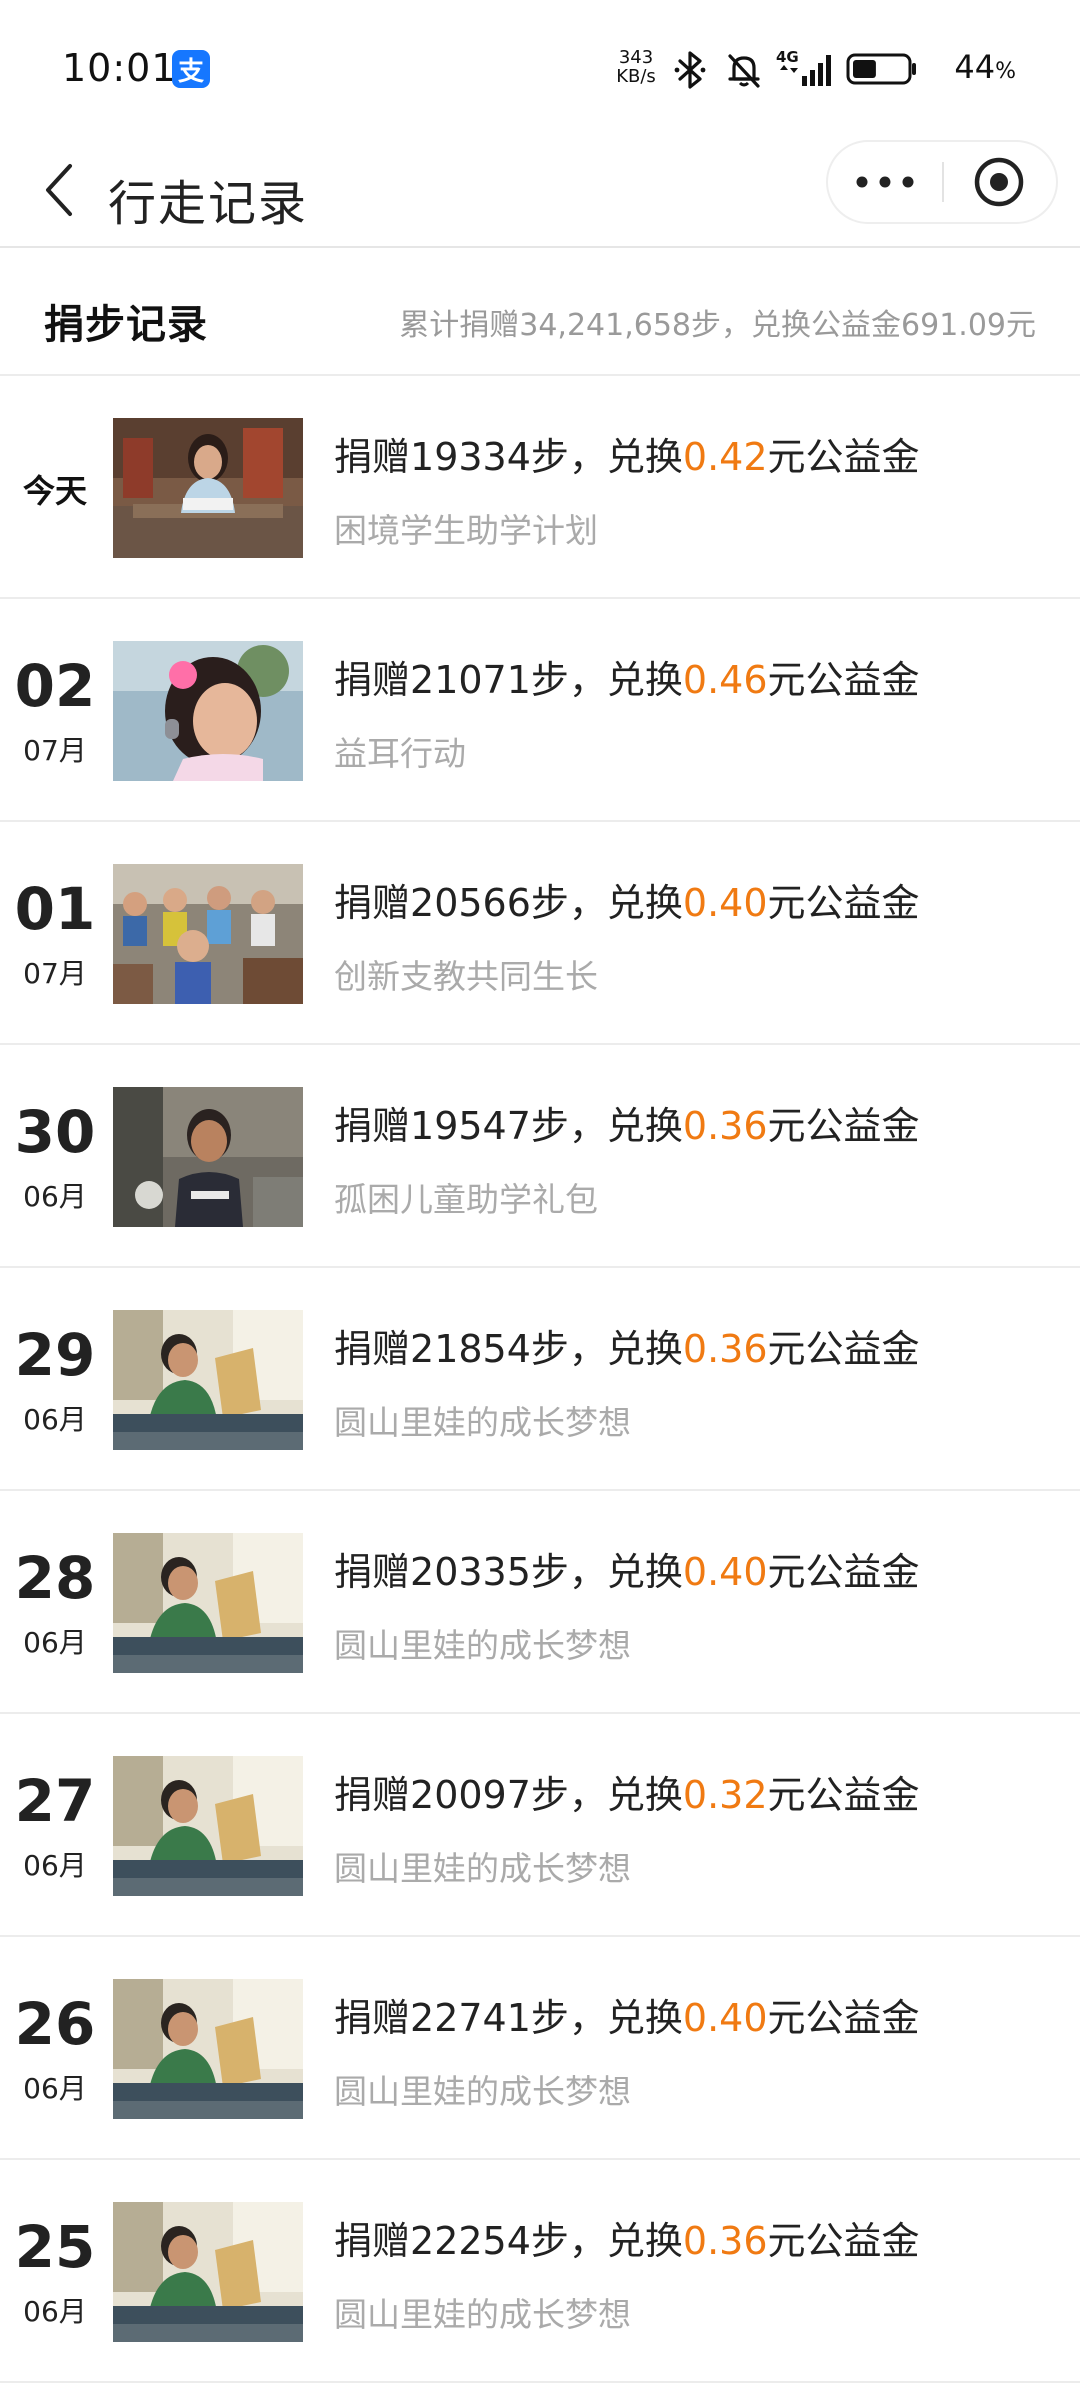 This screenshot has height=2400, width=1080. I want to click on record-steps: 20566, so click(470, 903).